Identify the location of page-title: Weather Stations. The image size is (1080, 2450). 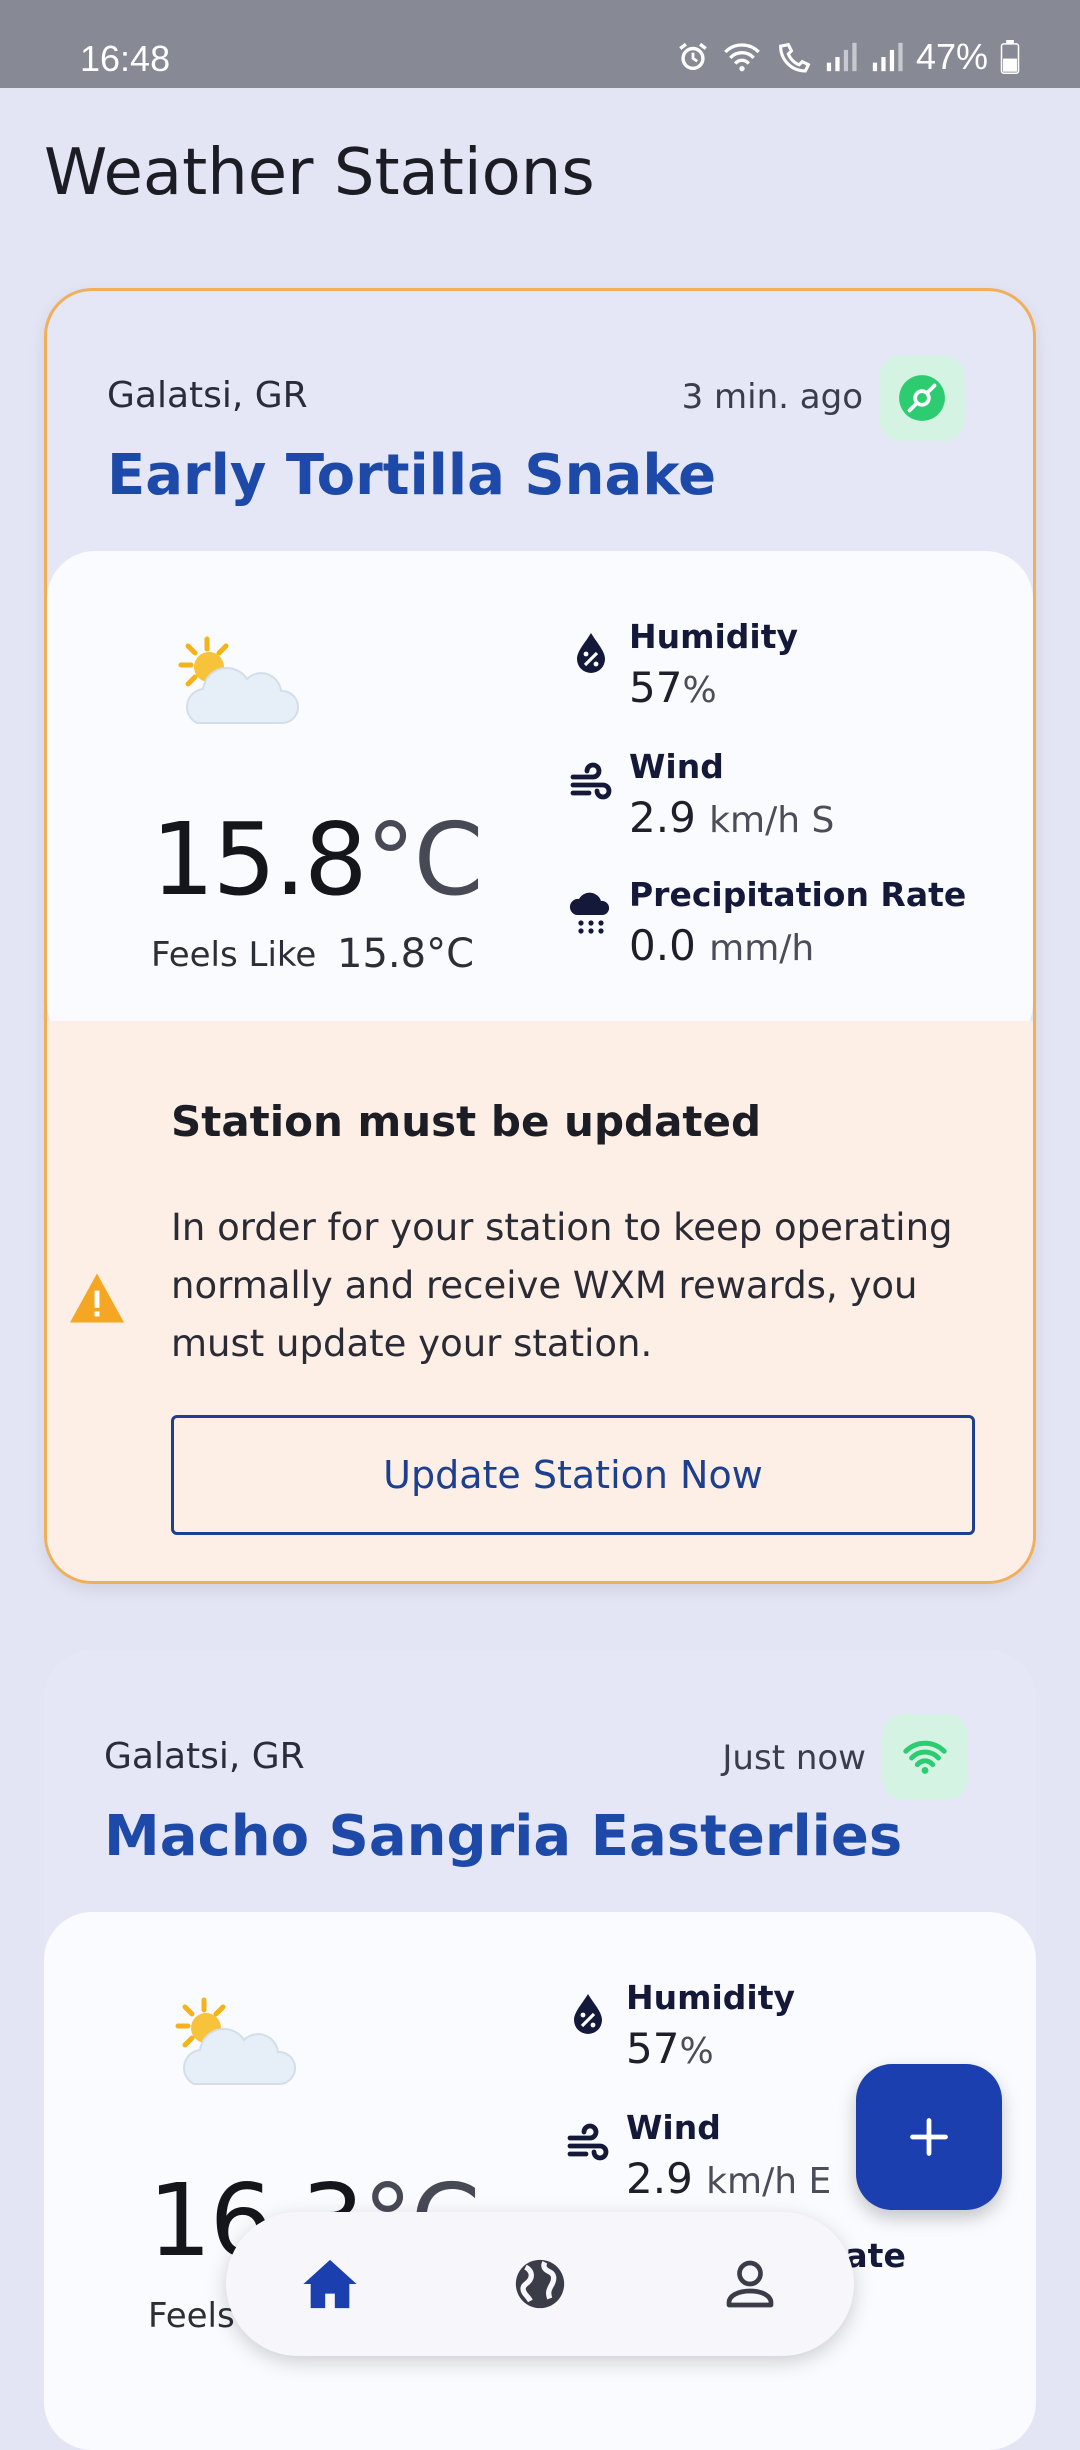
(319, 173).